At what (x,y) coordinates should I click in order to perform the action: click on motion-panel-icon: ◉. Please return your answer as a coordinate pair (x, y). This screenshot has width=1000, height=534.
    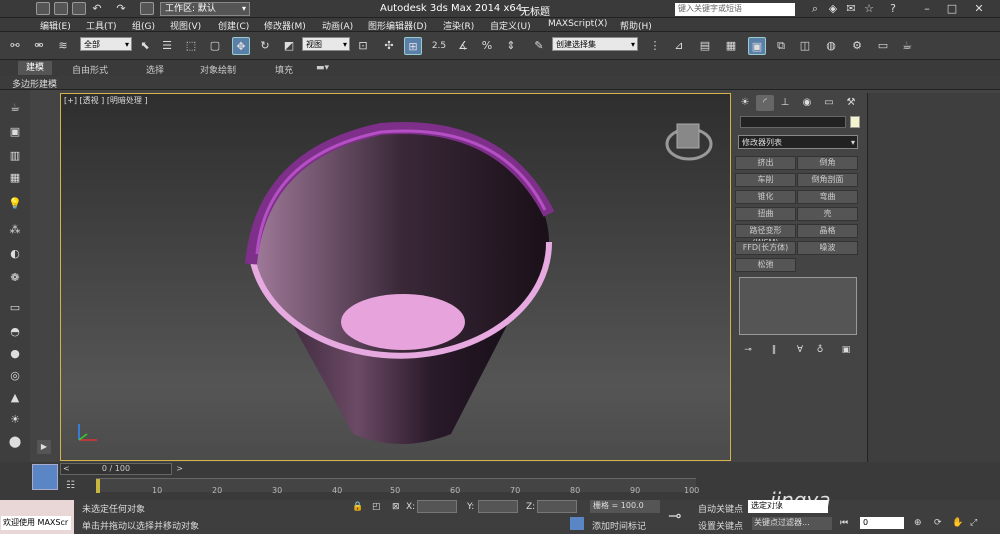
    Looking at the image, I should click on (807, 103).